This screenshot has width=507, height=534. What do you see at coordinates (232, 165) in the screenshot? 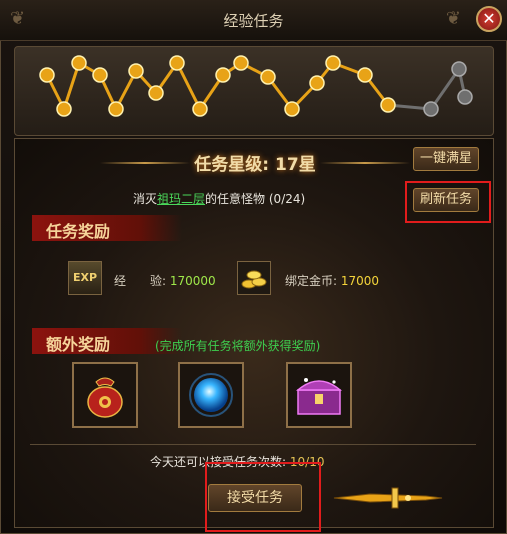
I see `star-level-label: 任务星级:` at bounding box center [232, 165].